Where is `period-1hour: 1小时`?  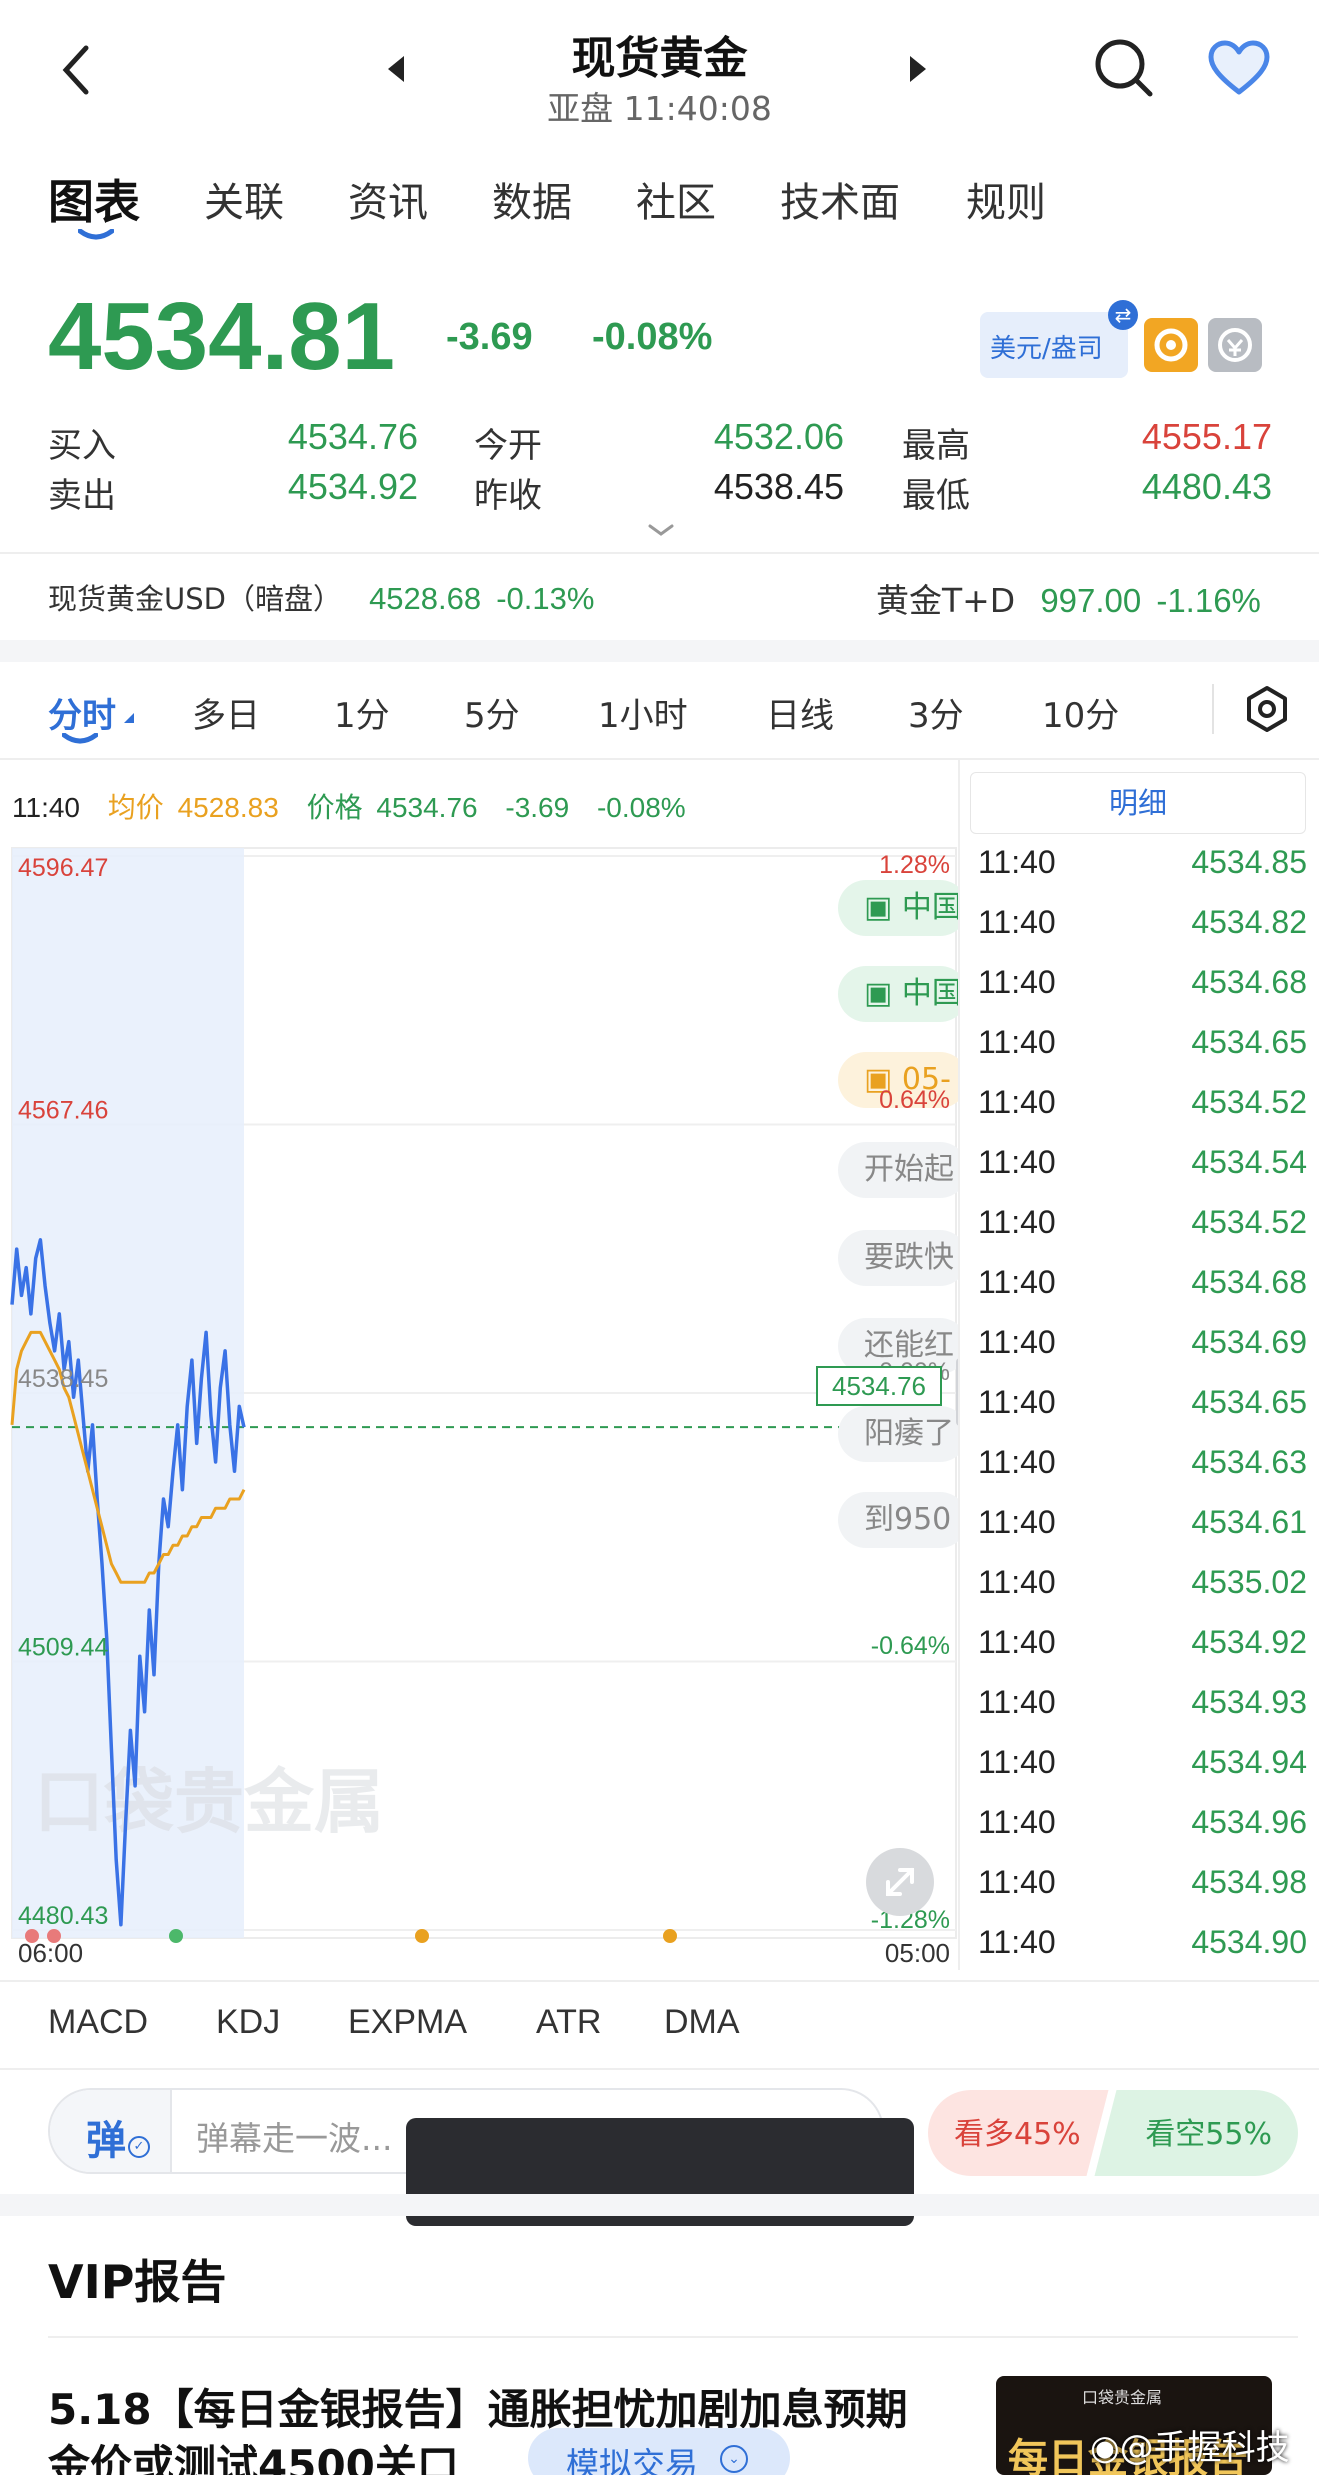 period-1hour: 1小时 is located at coordinates (643, 712).